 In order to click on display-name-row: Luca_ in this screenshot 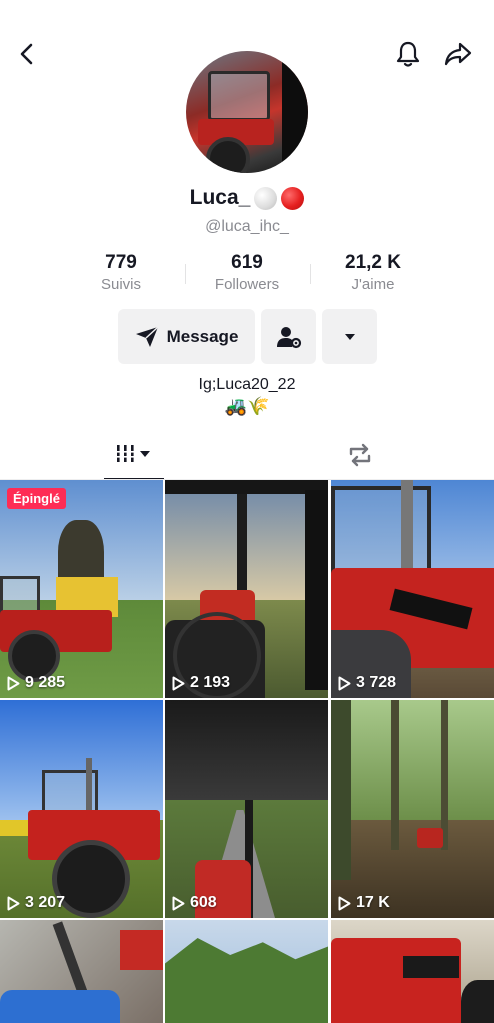, I will do `click(247, 198)`.